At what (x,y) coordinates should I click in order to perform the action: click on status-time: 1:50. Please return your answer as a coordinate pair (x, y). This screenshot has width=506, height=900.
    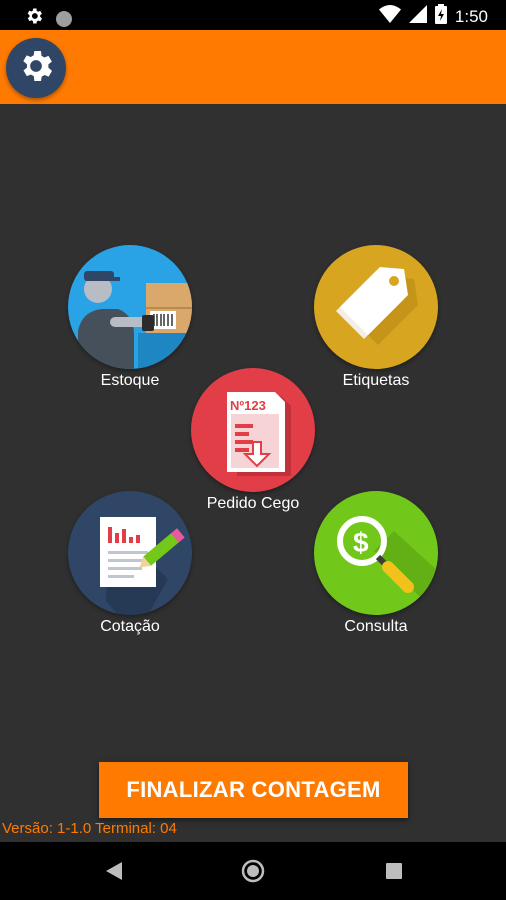
    Looking at the image, I should click on (471, 16).